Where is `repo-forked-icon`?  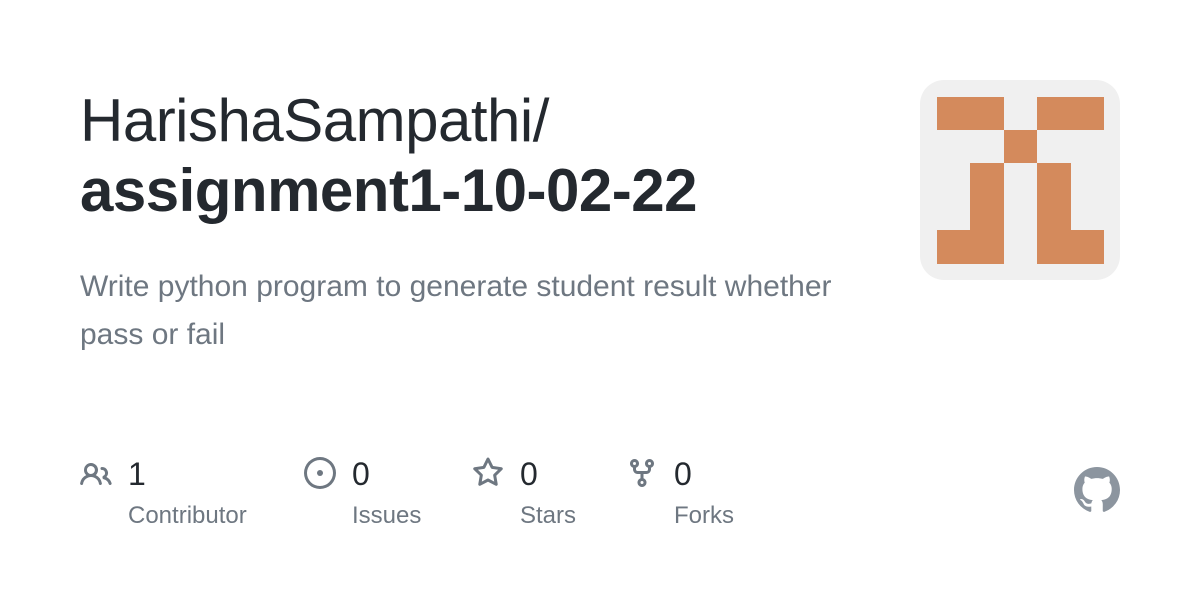 repo-forked-icon is located at coordinates (642, 473).